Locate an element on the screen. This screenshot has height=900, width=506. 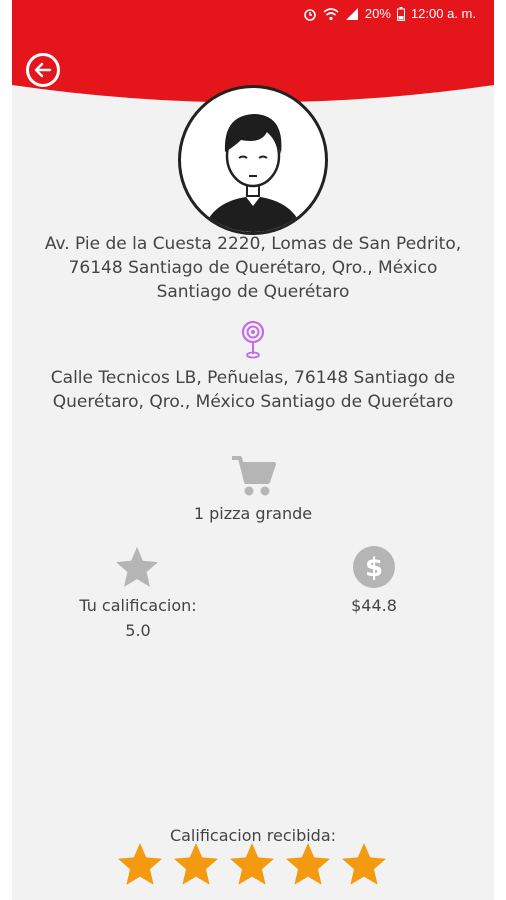
received-rating-stars is located at coordinates (256, 866).